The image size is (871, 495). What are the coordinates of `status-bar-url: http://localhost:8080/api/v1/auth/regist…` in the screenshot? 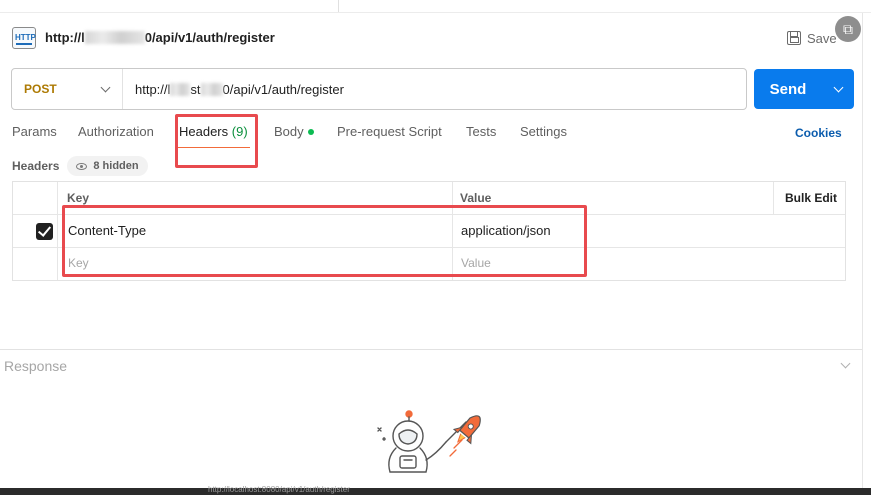 It's located at (279, 489).